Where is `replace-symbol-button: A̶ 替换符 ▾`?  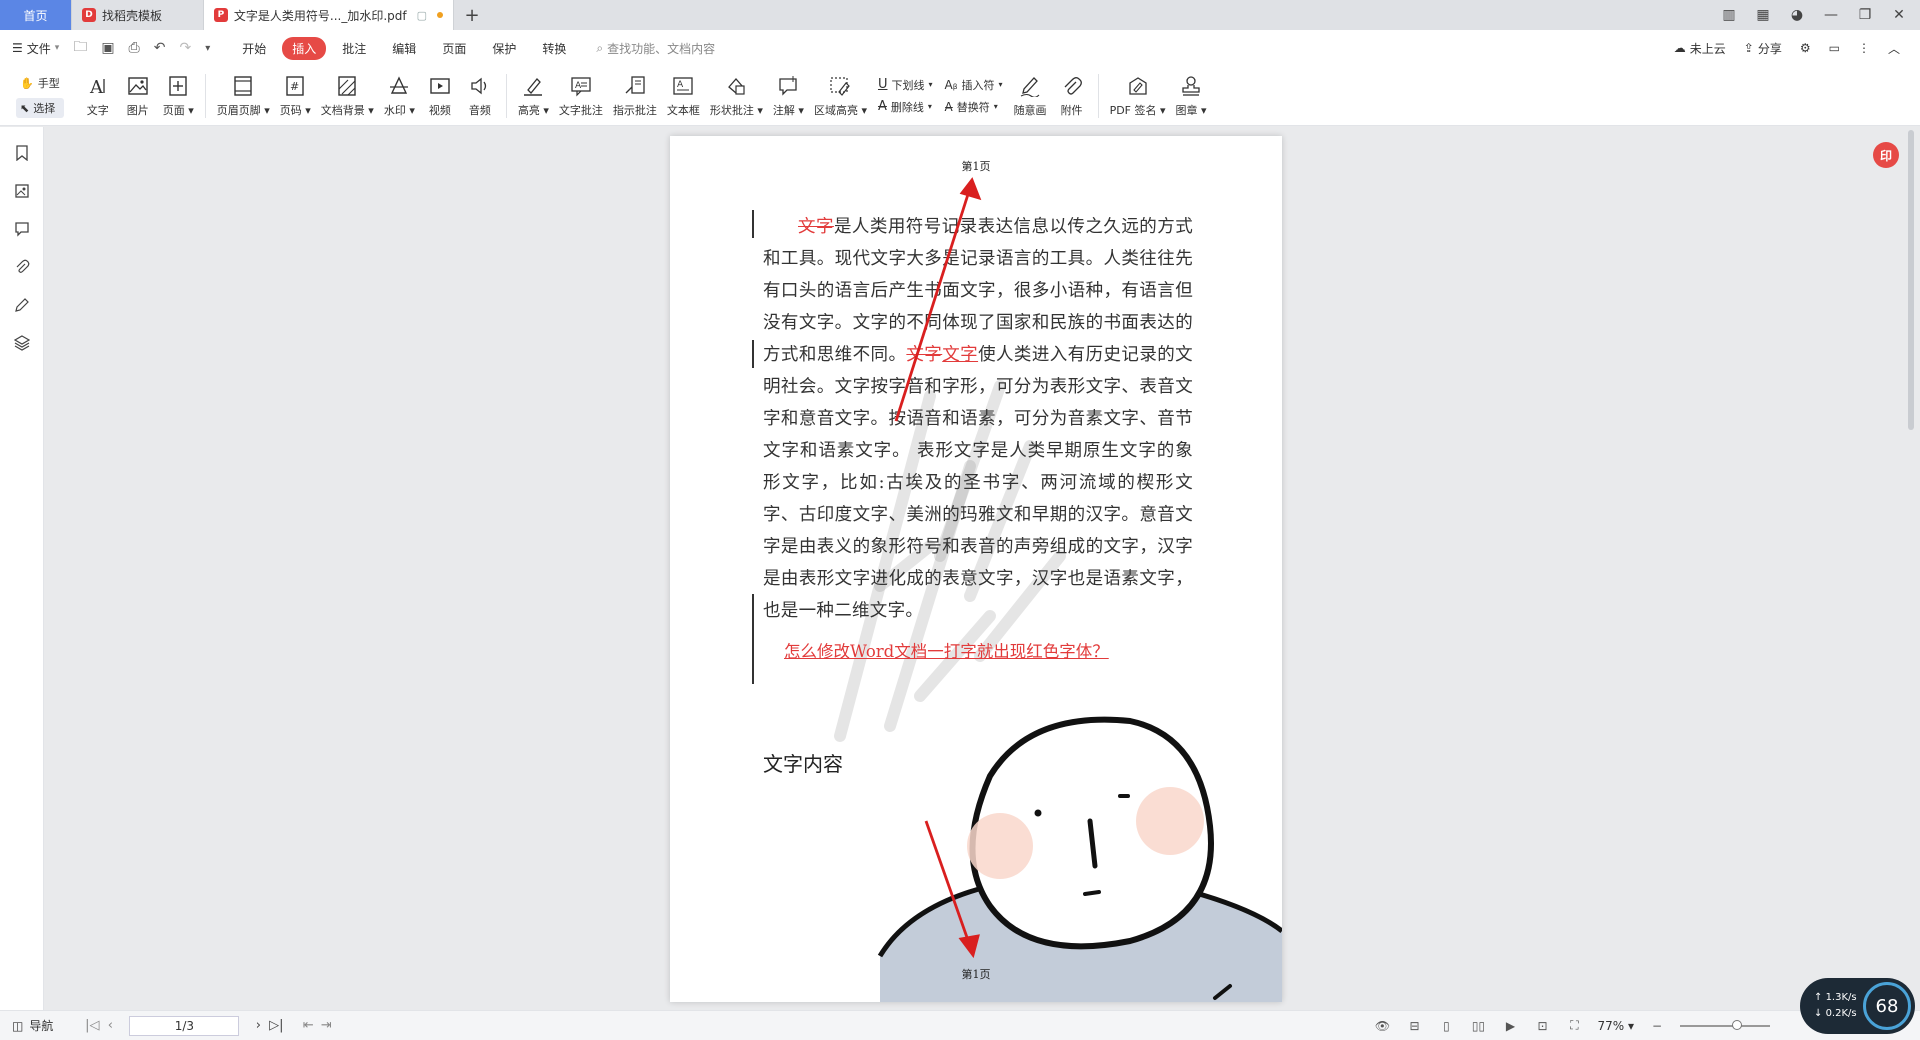
replace-symbol-button: A̶ 替换符 ▾ is located at coordinates (974, 107).